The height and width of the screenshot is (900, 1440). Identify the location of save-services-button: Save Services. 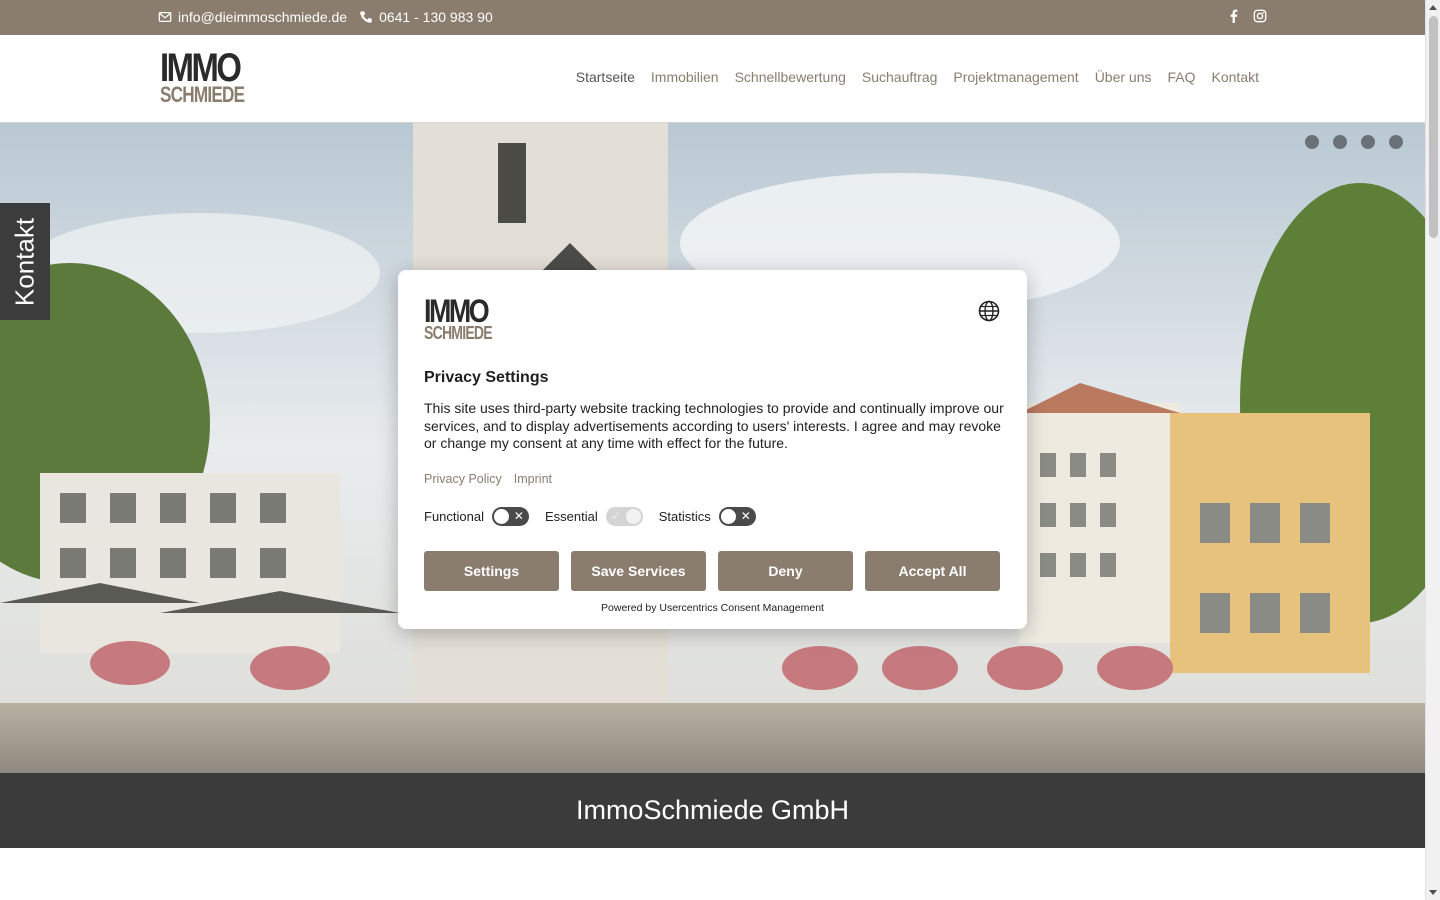
(638, 571).